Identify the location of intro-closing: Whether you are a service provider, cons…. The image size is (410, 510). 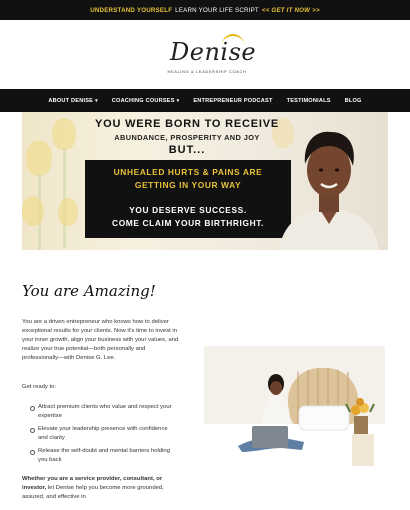
(102, 488).